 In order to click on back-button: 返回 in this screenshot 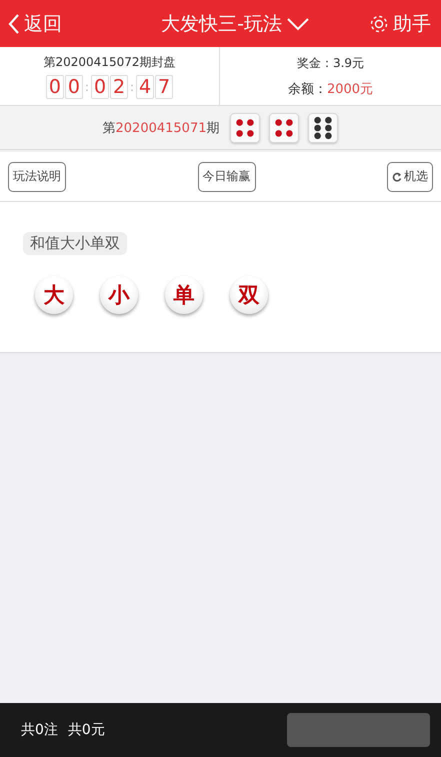, I will do `click(35, 23)`.